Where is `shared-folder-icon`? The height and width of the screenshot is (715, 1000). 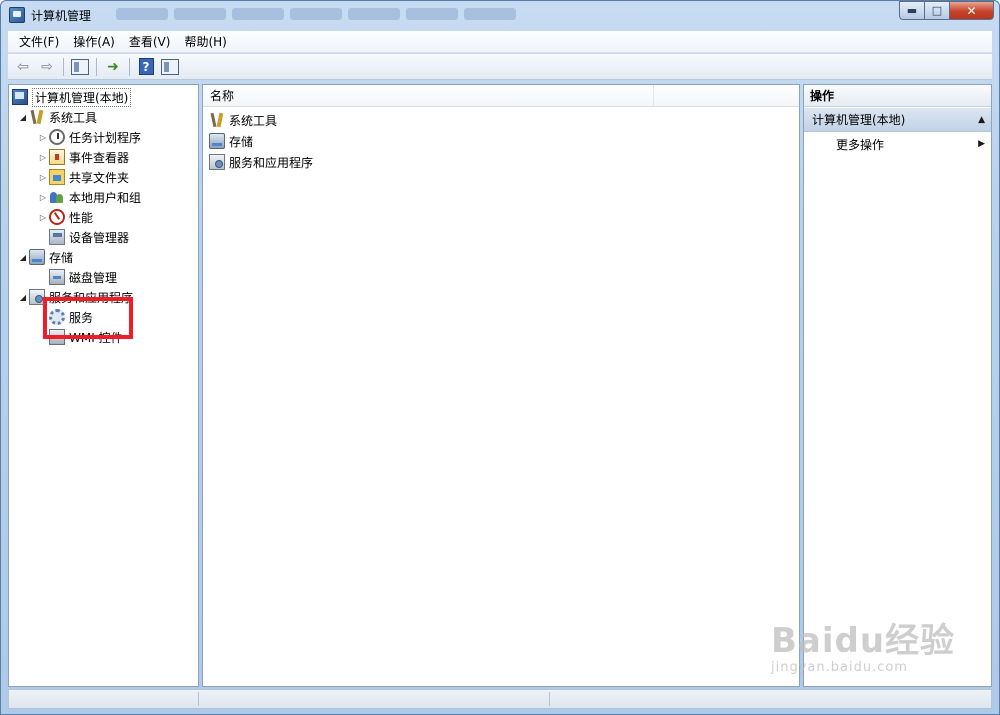 shared-folder-icon is located at coordinates (57, 177).